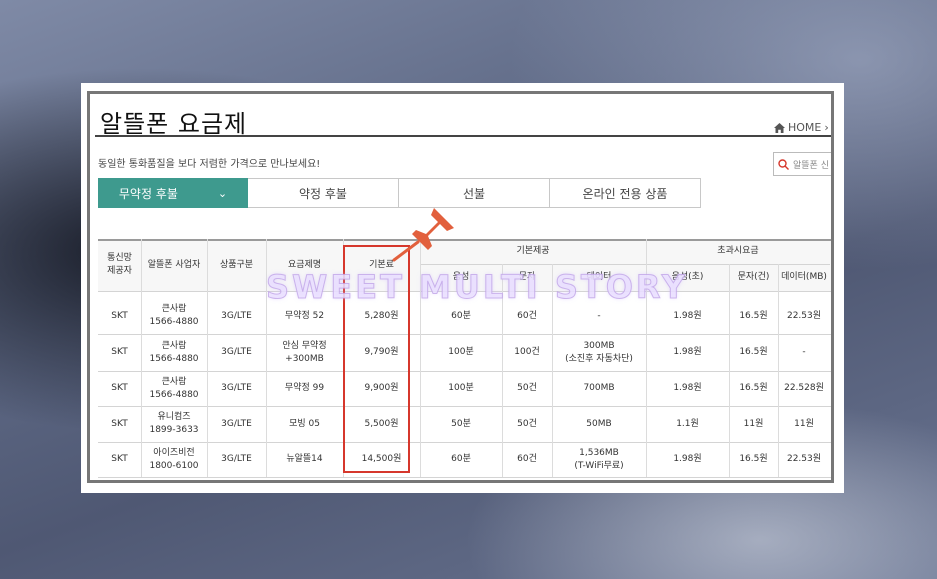 The image size is (937, 579). Describe the element at coordinates (174, 423) in the screenshot. I see `table-cell: 유니컴즈 1899-3633` at that location.